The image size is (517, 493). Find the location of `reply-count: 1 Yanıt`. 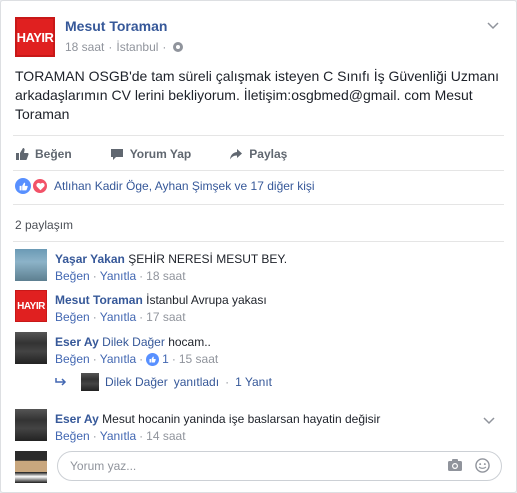

reply-count: 1 Yanıt is located at coordinates (253, 382).